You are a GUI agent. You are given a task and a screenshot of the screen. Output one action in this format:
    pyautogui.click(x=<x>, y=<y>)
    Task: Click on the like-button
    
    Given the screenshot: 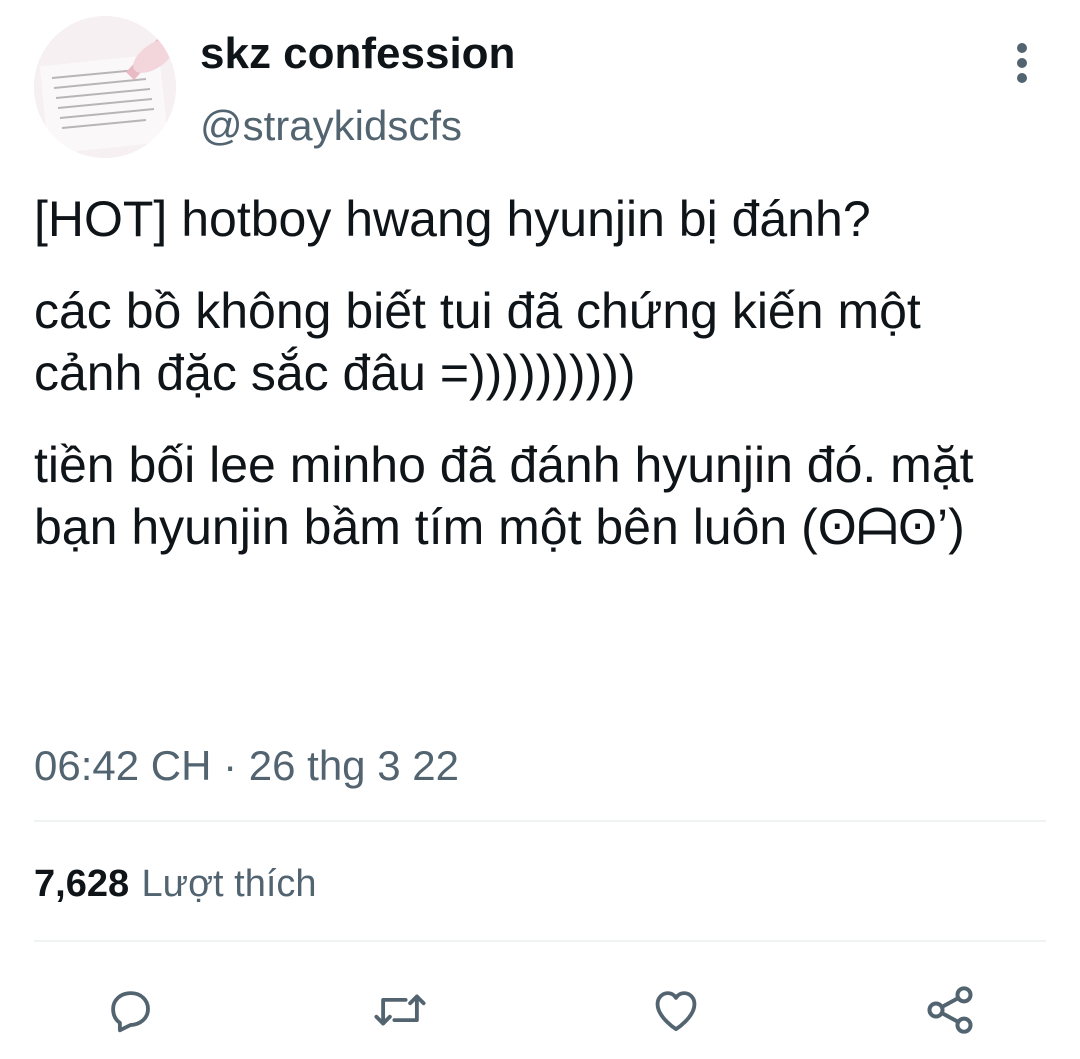 What is the action you would take?
    pyautogui.click(x=676, y=1010)
    